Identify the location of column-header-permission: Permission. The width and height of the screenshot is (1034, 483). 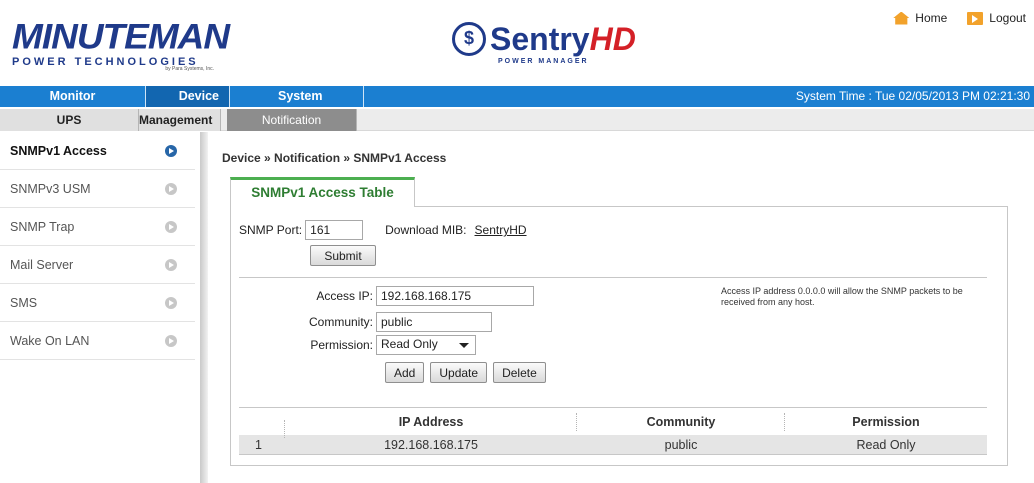
(886, 421).